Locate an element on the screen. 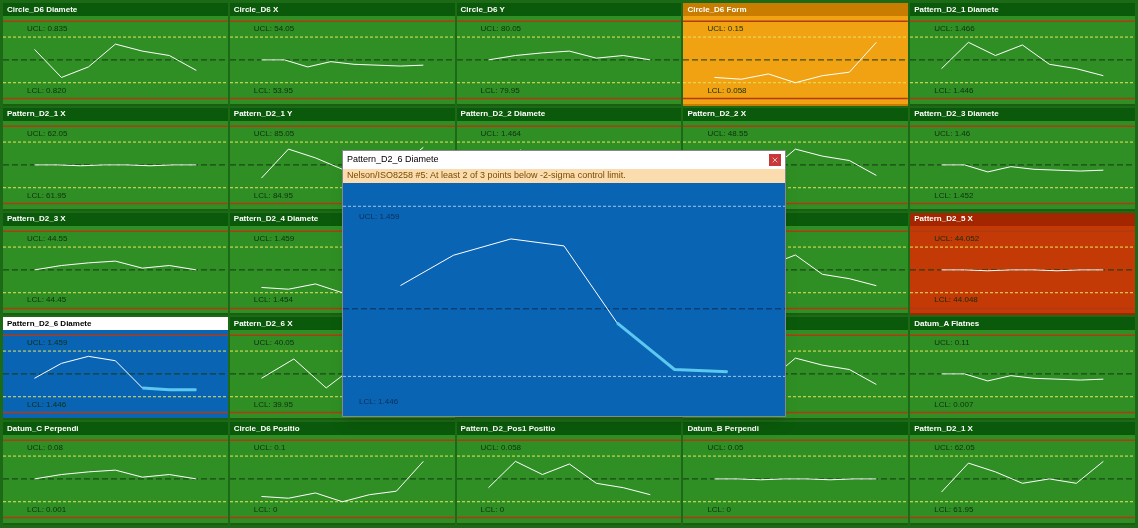 Image resolution: width=1138 pixels, height=528 pixels. tile-title: Pattern_D2_4 Diamete is located at coordinates (276, 219).